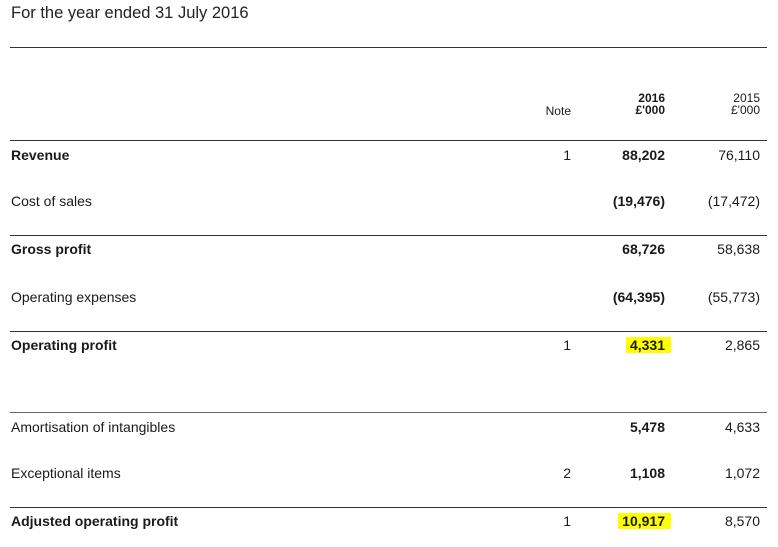 The width and height of the screenshot is (778, 547). What do you see at coordinates (558, 111) in the screenshot?
I see `note-column-header: Note` at bounding box center [558, 111].